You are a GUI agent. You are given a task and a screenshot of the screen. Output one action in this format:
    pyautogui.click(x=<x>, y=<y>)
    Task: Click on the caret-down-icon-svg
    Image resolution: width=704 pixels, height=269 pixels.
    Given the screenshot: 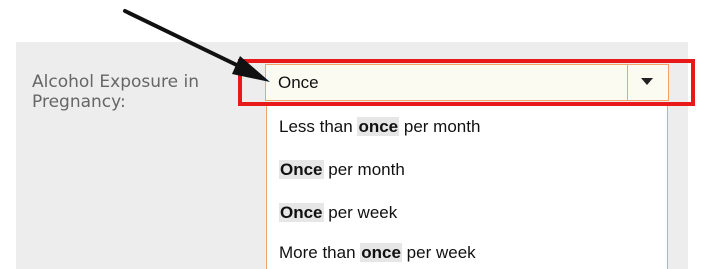 What is the action you would take?
    pyautogui.click(x=647, y=81)
    